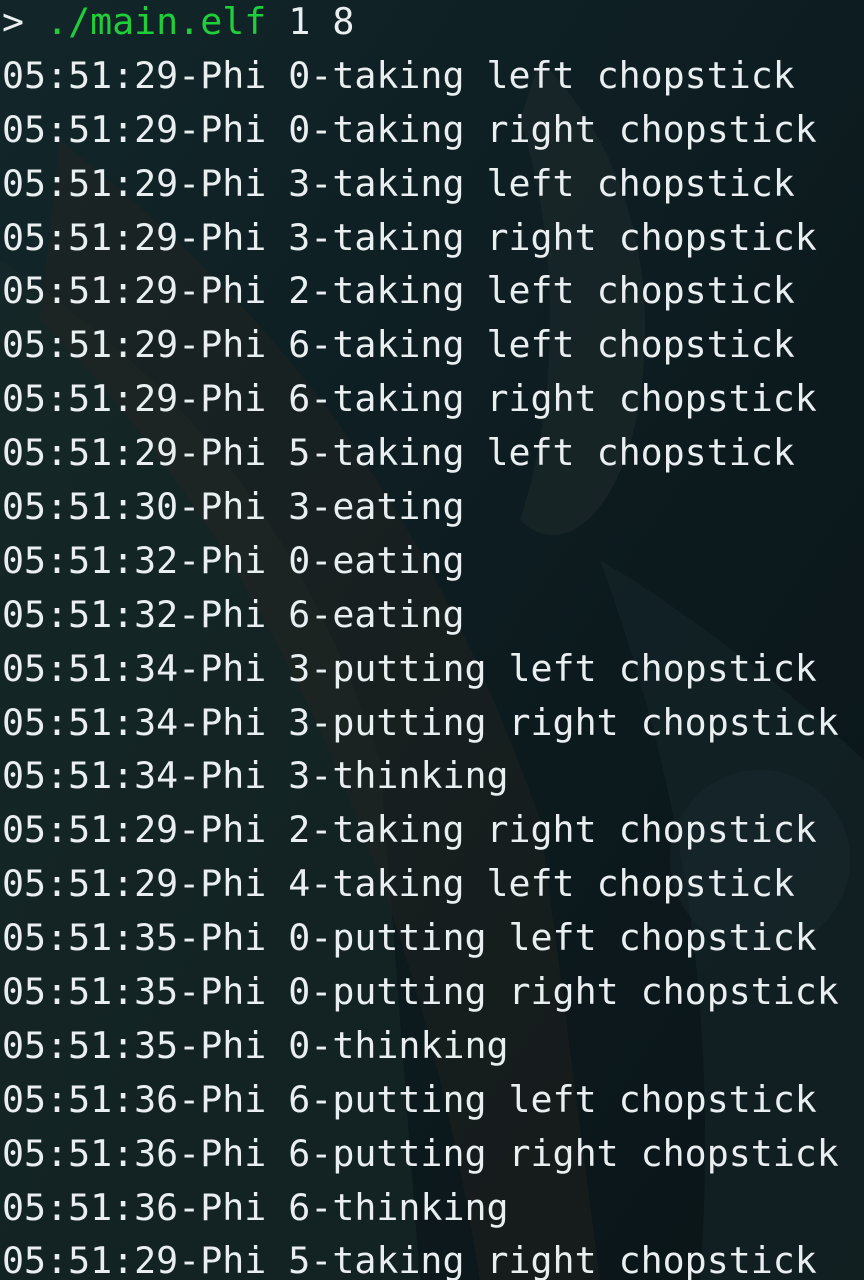 The image size is (864, 1280). What do you see at coordinates (420, 992) in the screenshot?
I see `output-line: 05:51:35-Phi 0-putting right chopstick` at bounding box center [420, 992].